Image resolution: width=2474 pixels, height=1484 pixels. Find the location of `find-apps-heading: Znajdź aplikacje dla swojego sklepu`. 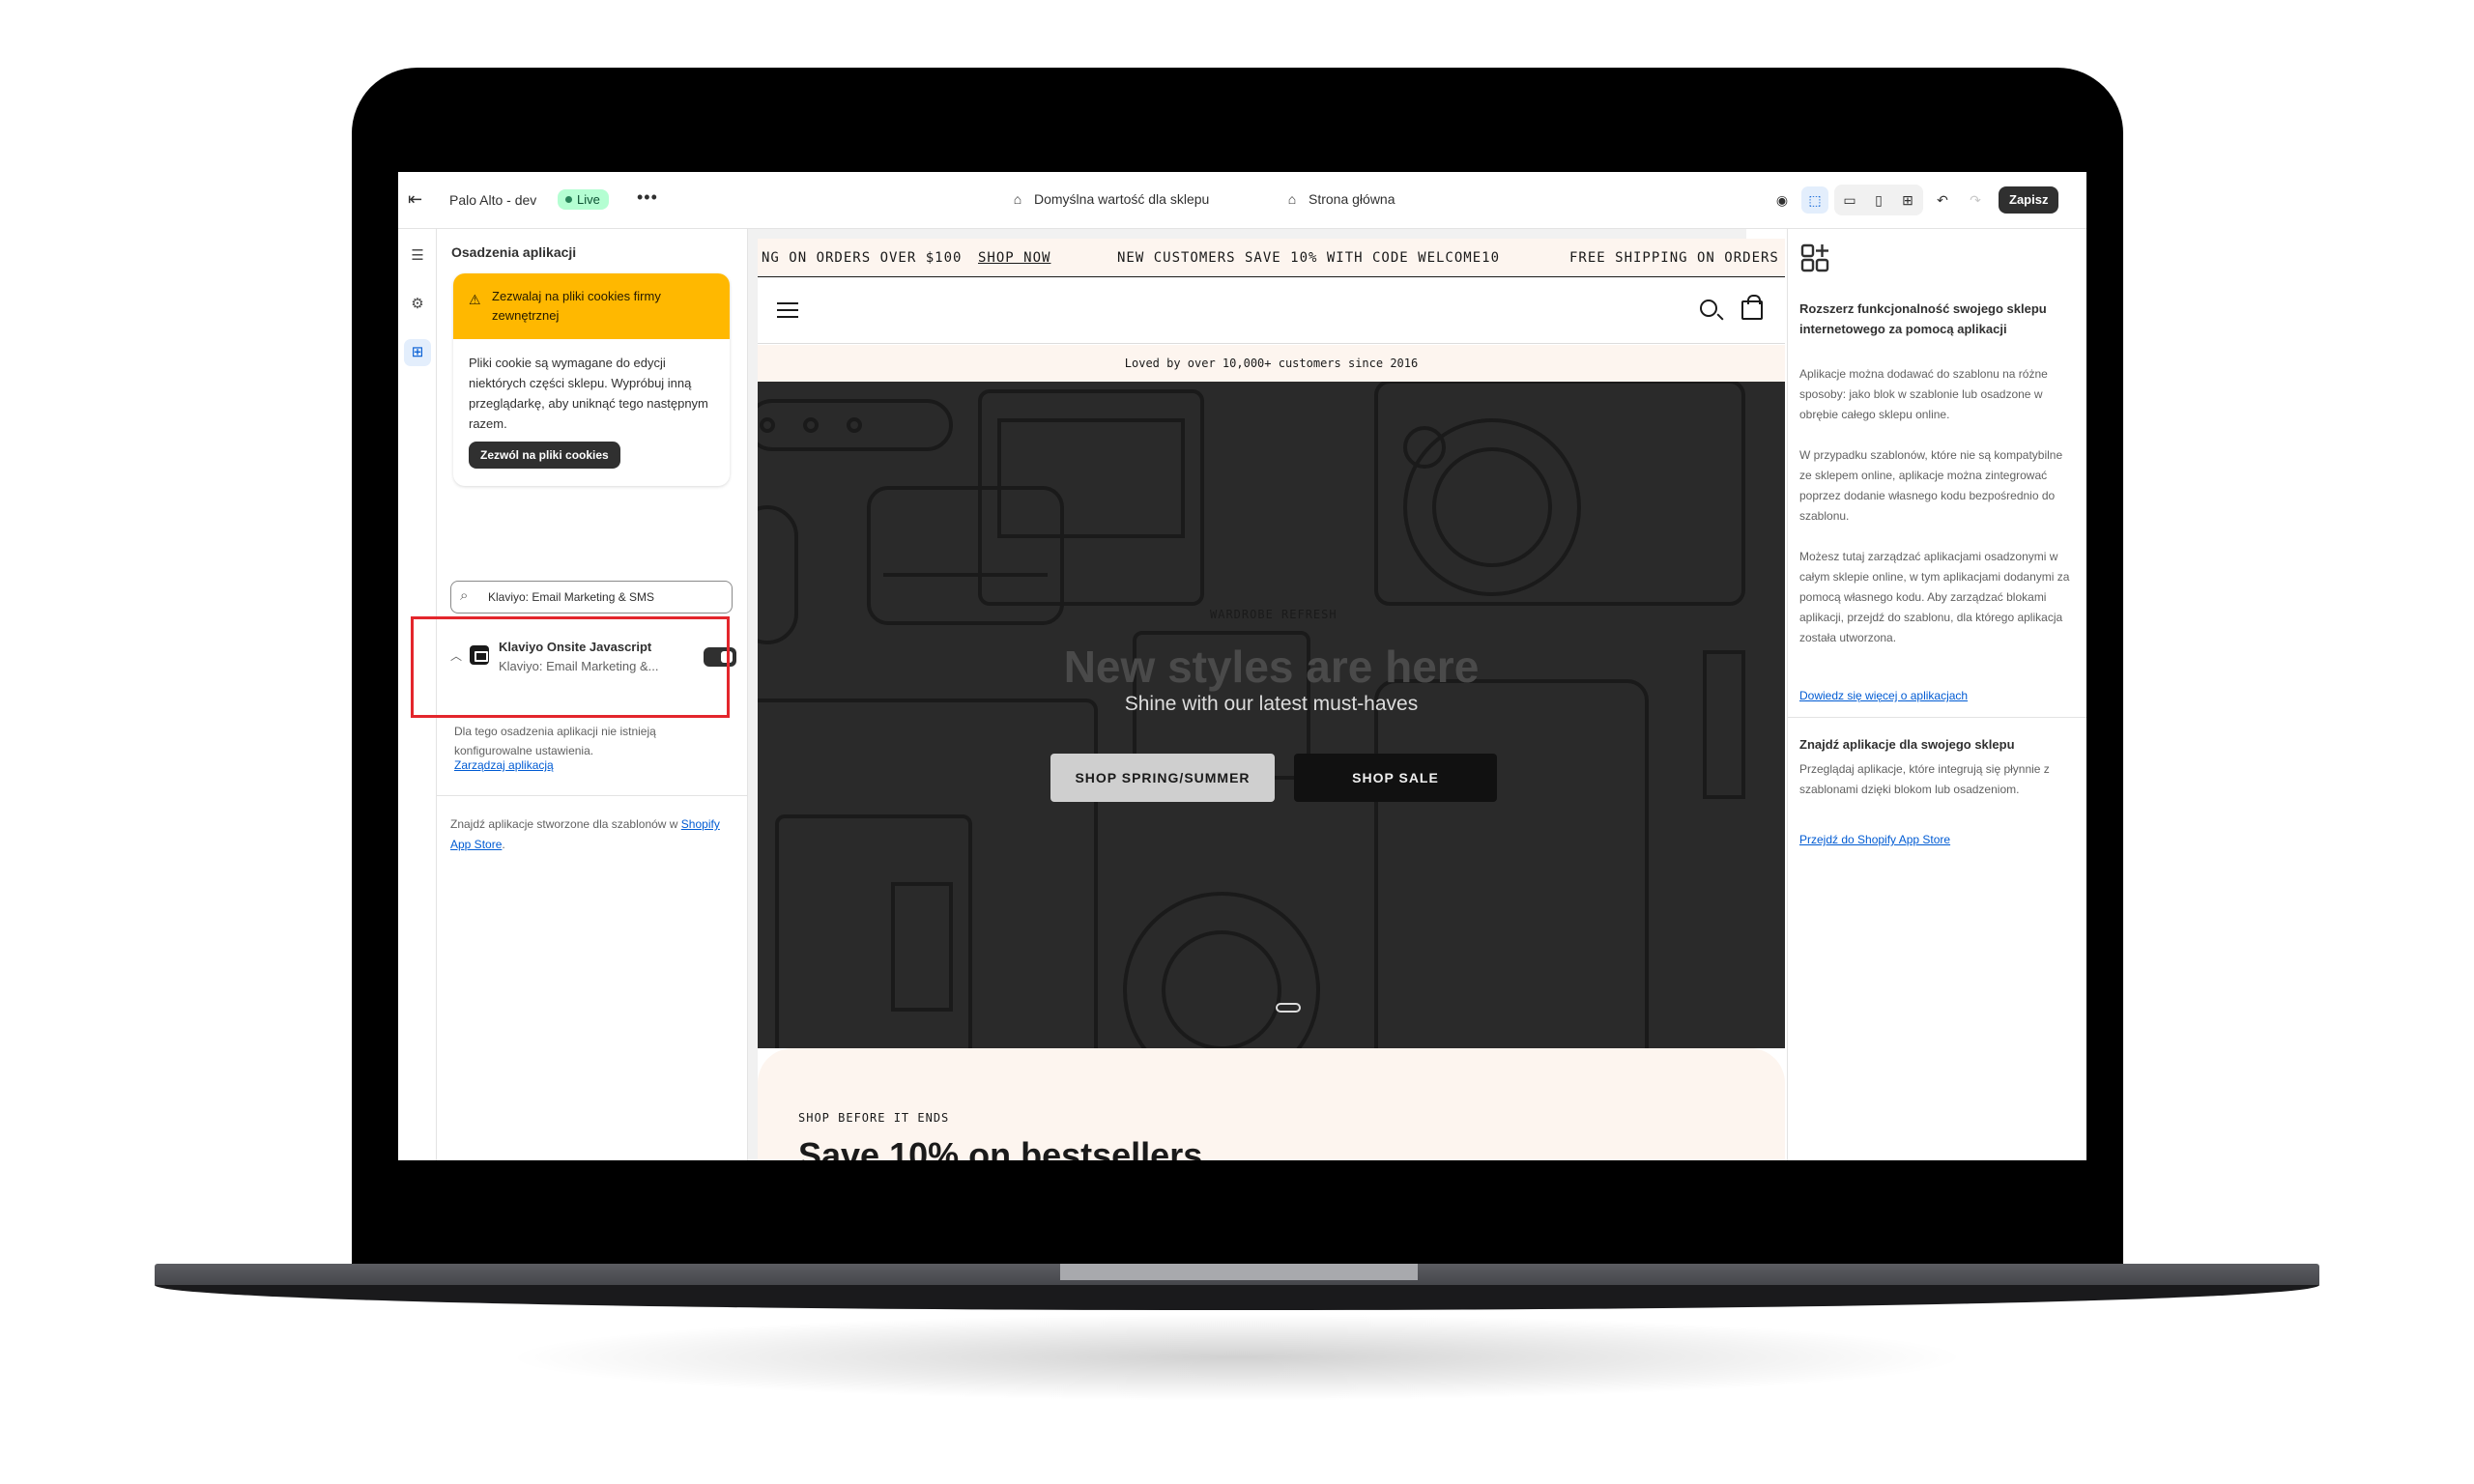

find-apps-heading: Znajdź aplikacje dla swojego sklepu is located at coordinates (1907, 745).